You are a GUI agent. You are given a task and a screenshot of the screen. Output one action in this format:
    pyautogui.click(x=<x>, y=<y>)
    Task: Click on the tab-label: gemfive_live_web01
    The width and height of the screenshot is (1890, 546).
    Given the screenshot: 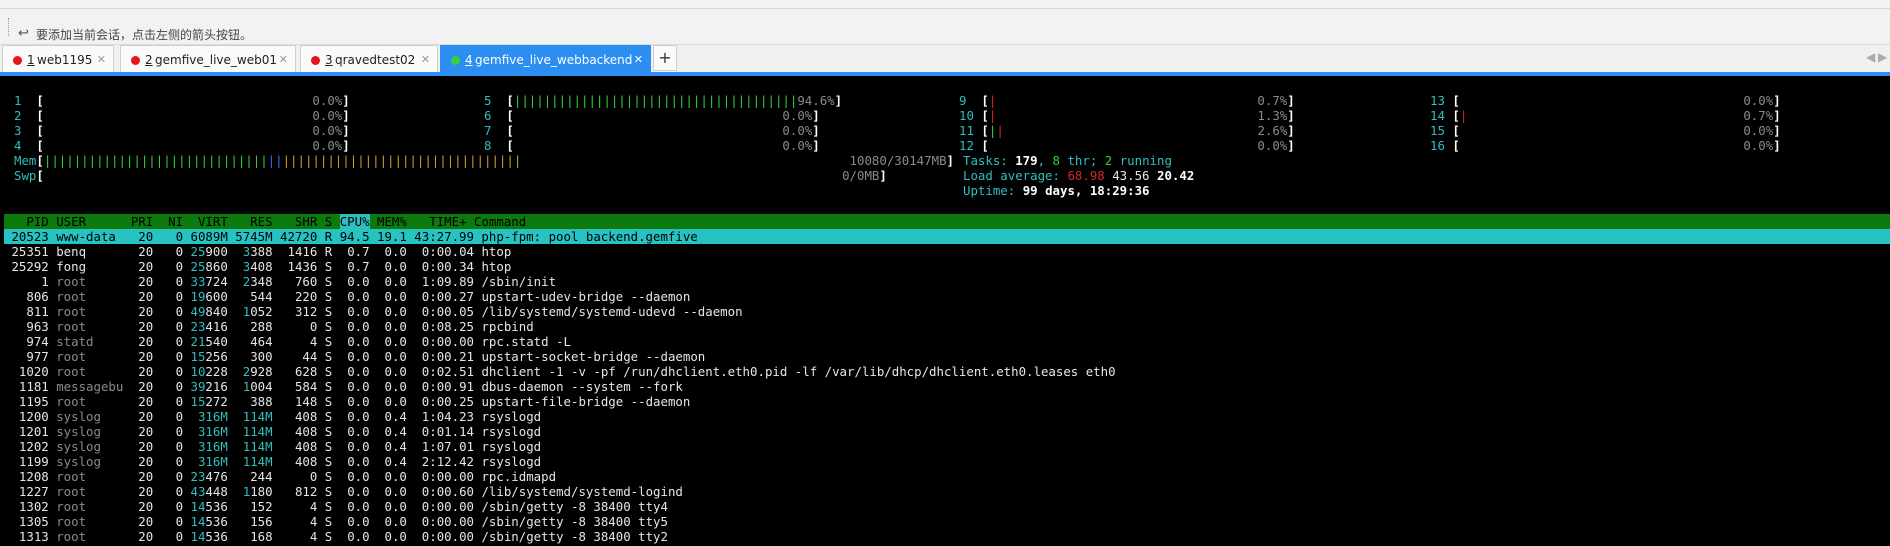 What is the action you would take?
    pyautogui.click(x=216, y=60)
    